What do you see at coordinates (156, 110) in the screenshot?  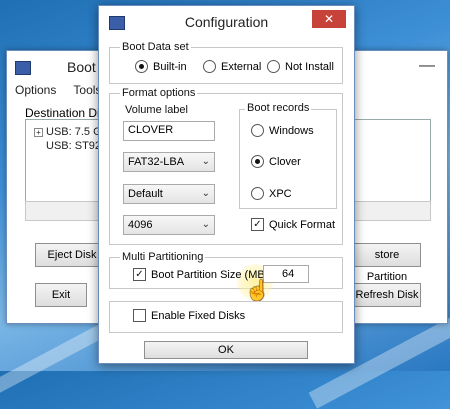 I see `volume-label-caption: Volume label` at bounding box center [156, 110].